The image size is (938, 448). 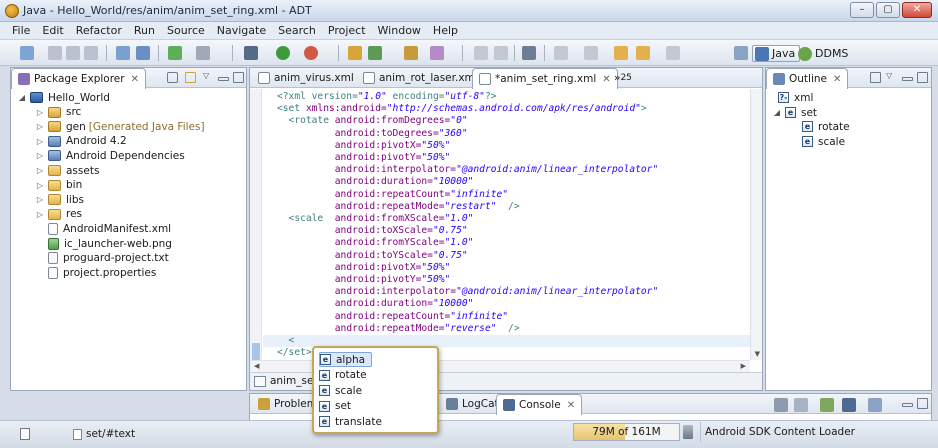 I want to click on code-line: android:repeatMode="reverse" />, so click(x=398, y=329).